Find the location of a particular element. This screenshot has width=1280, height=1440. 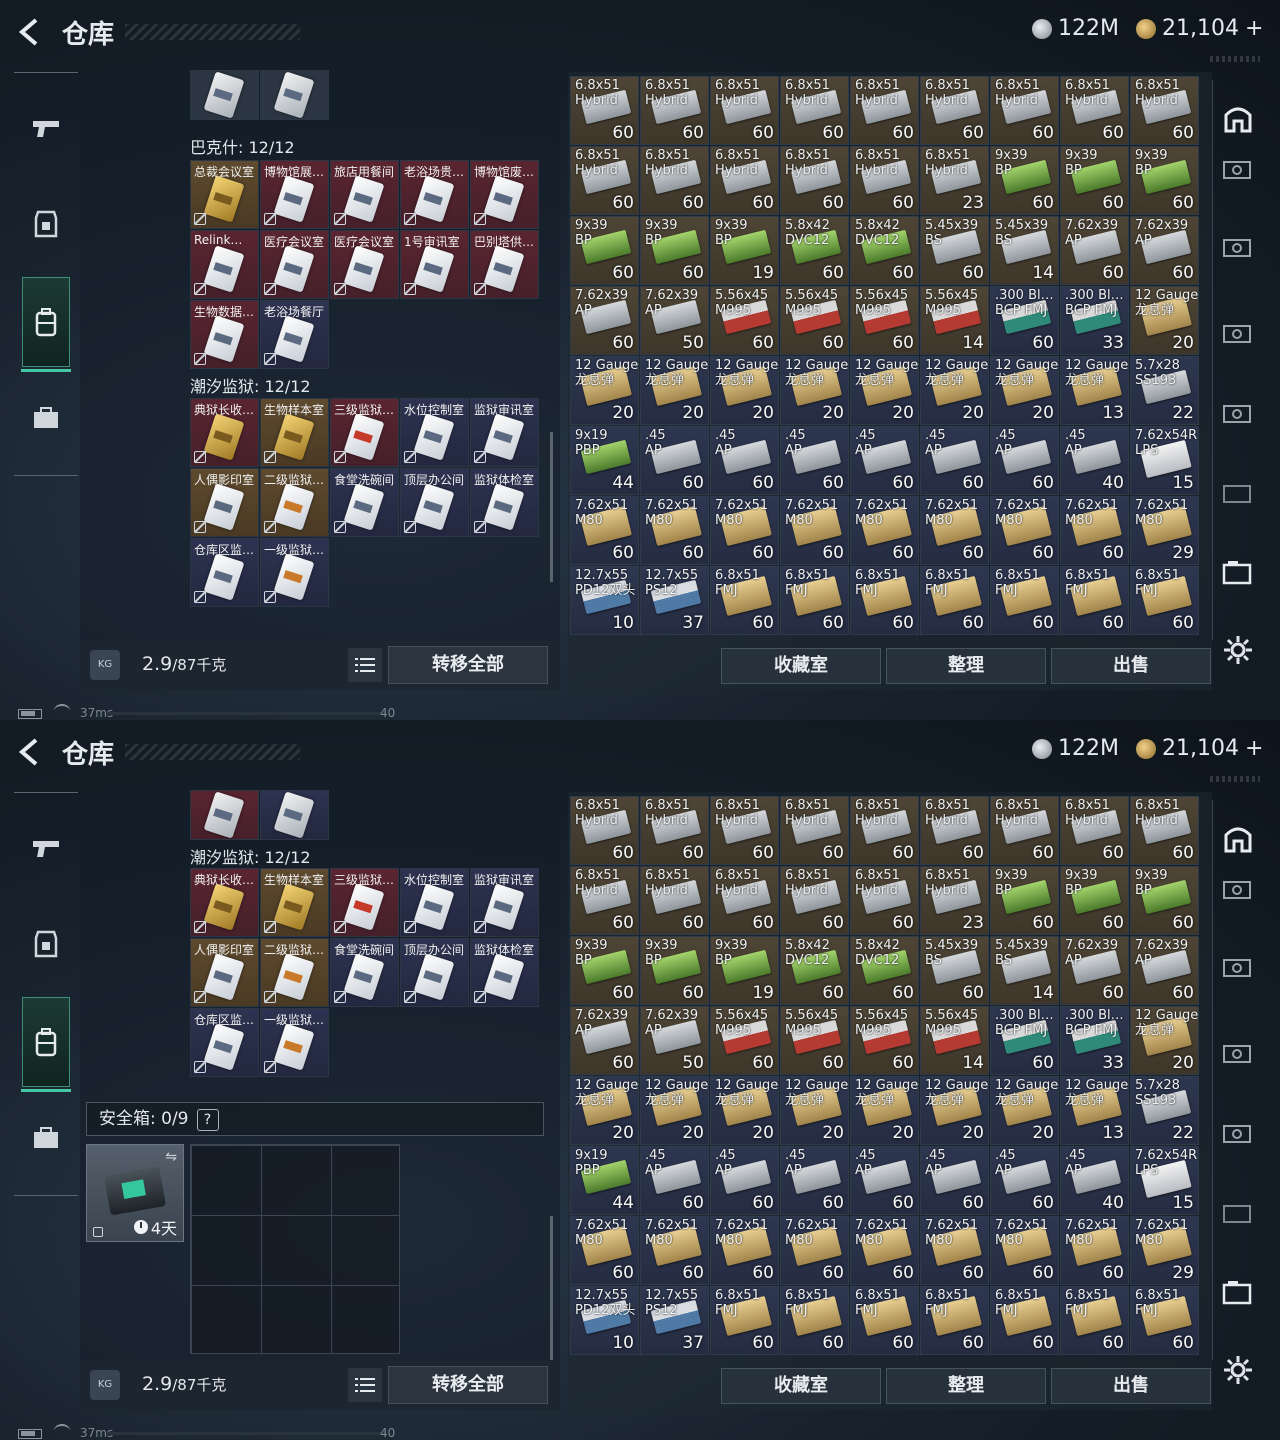

keycard-slot: 医疗会议室 is located at coordinates (364, 264).